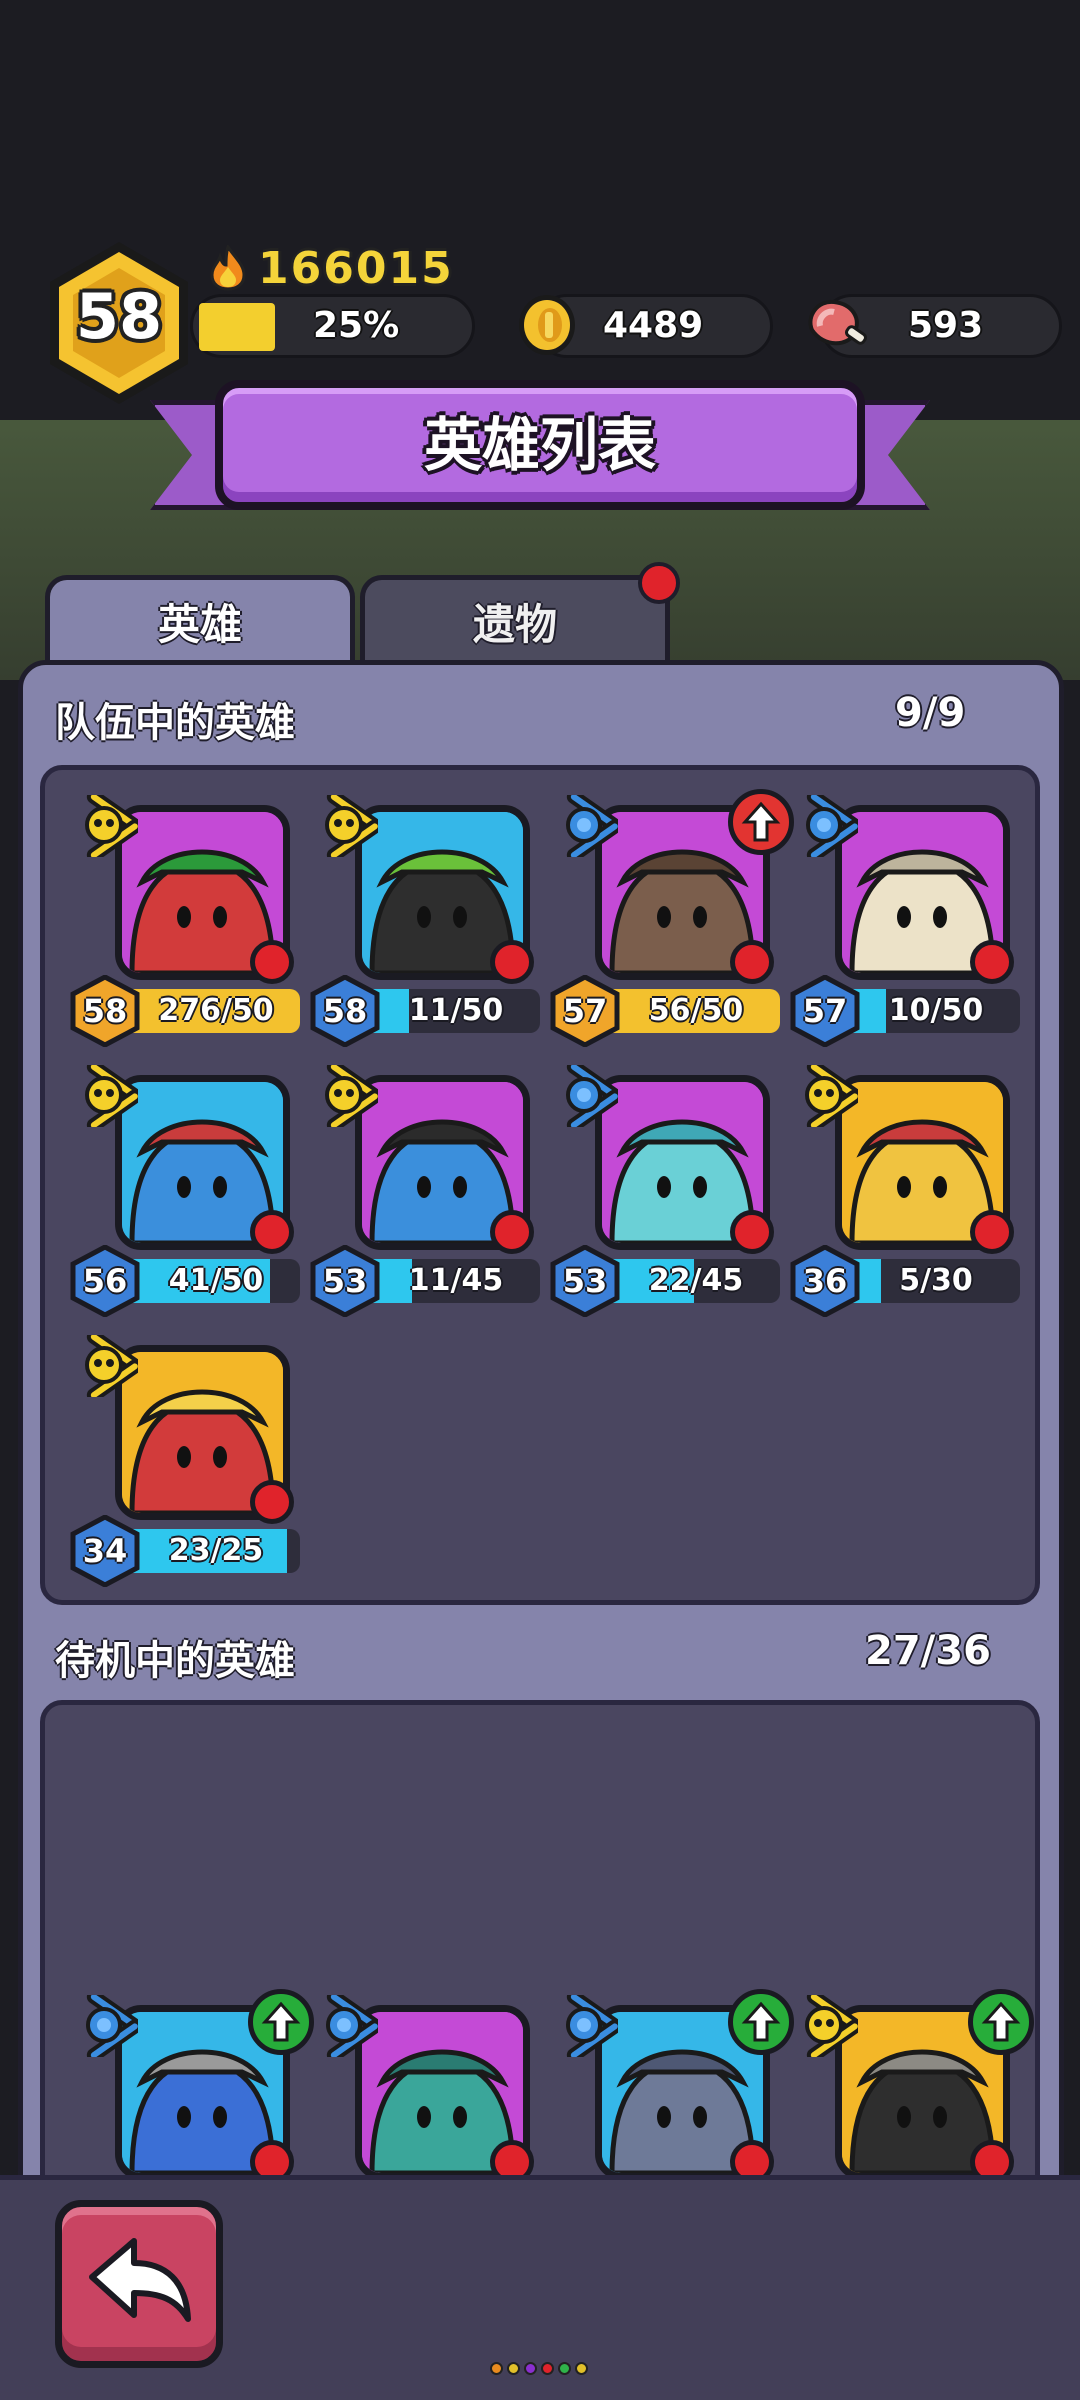 The height and width of the screenshot is (2400, 1080). What do you see at coordinates (666, 1192) in the screenshot?
I see `team-hero-card: 22/45 53` at bounding box center [666, 1192].